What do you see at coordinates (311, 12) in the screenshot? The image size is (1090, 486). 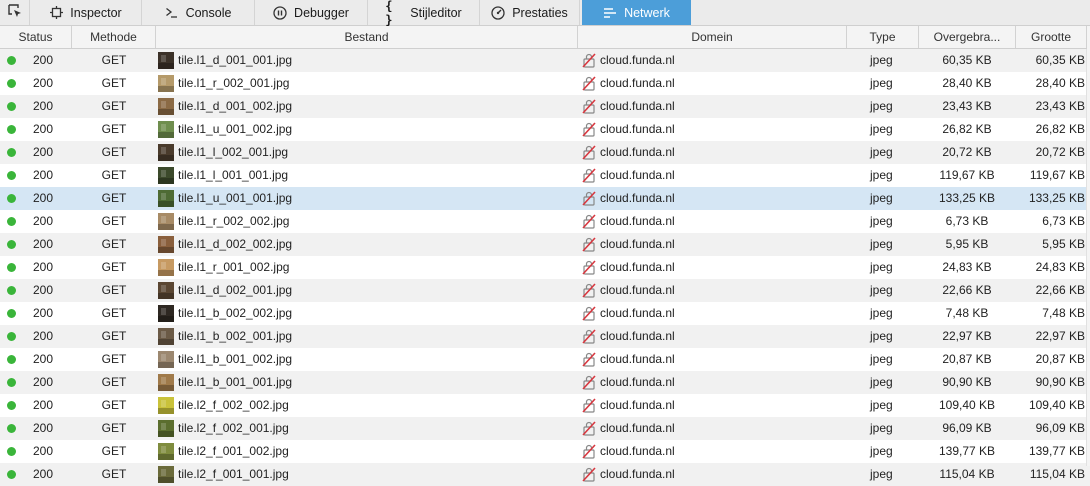 I see `tab-debugger: Debugger` at bounding box center [311, 12].